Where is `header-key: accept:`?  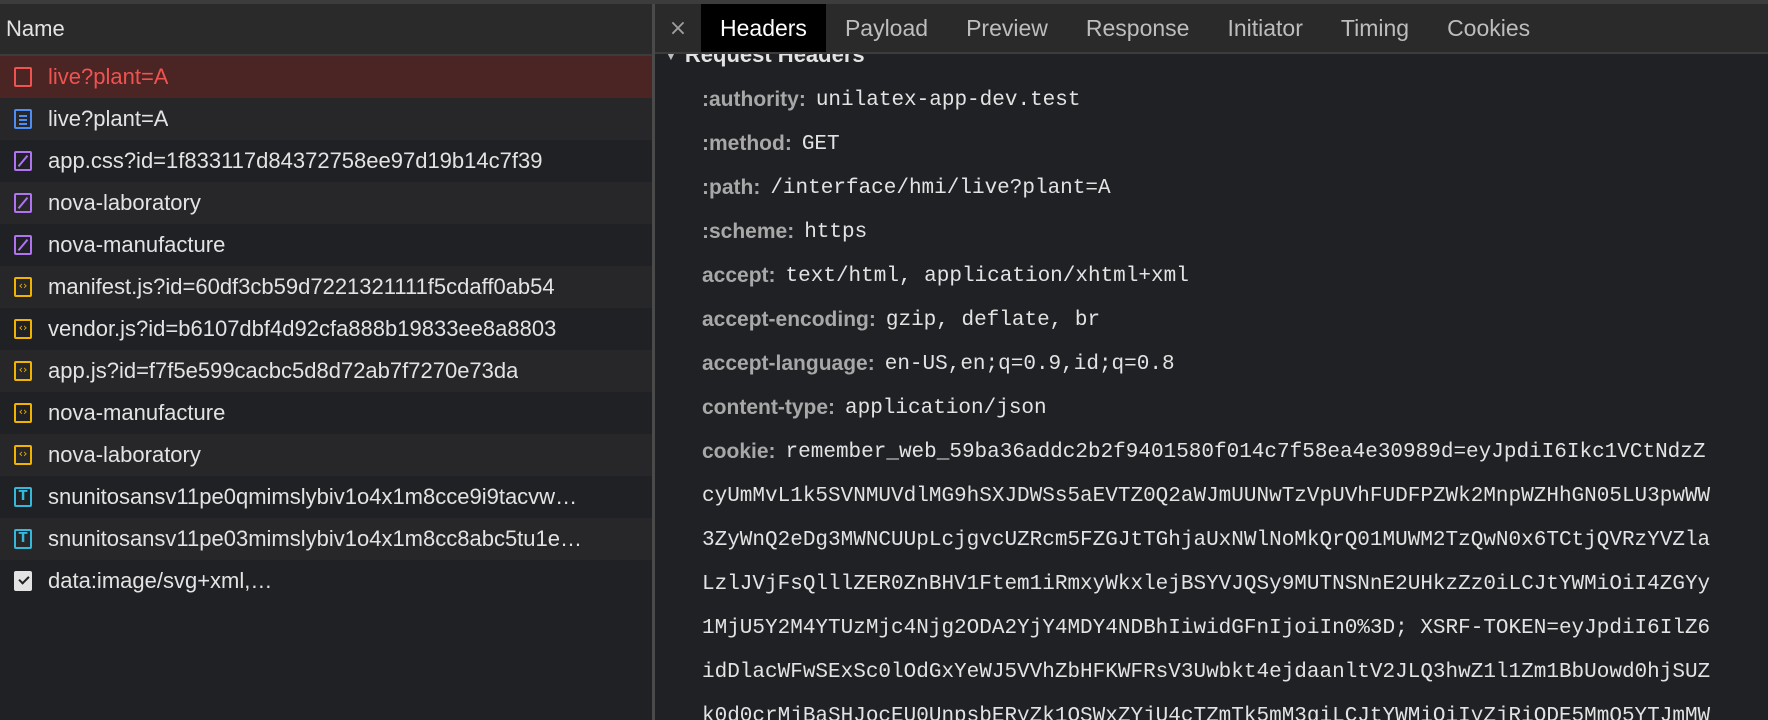 header-key: accept: is located at coordinates (739, 275).